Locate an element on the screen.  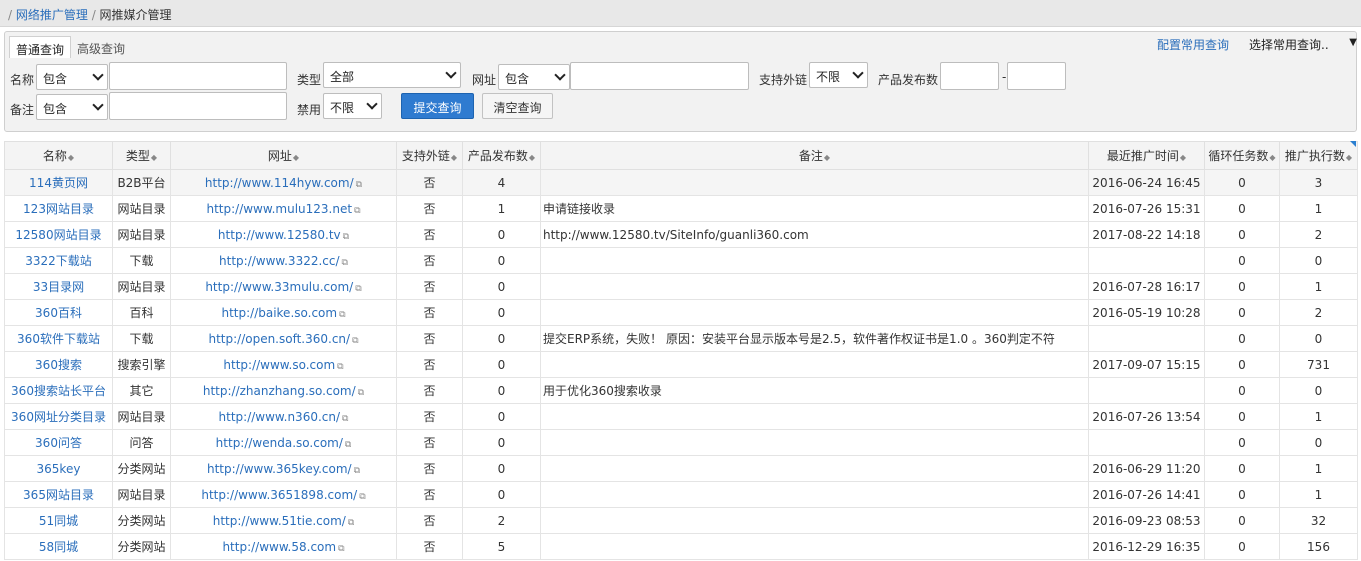
type-select: 全部 is located at coordinates (392, 75).